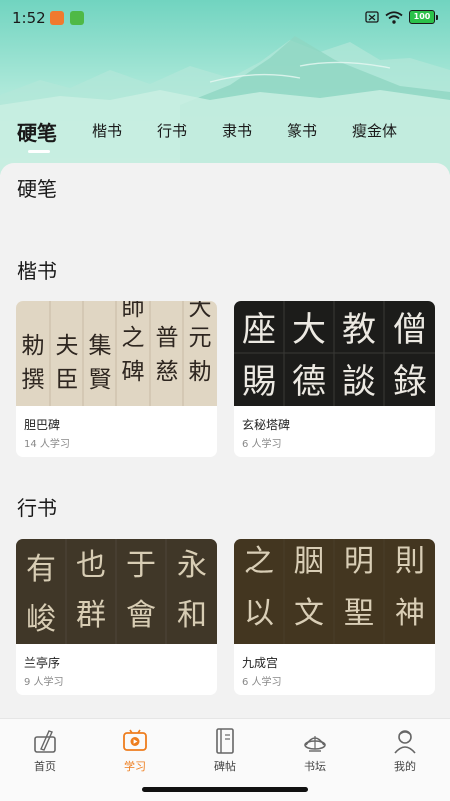 The width and height of the screenshot is (450, 801). I want to click on copybook-title: 胆巴碑, so click(42, 425).